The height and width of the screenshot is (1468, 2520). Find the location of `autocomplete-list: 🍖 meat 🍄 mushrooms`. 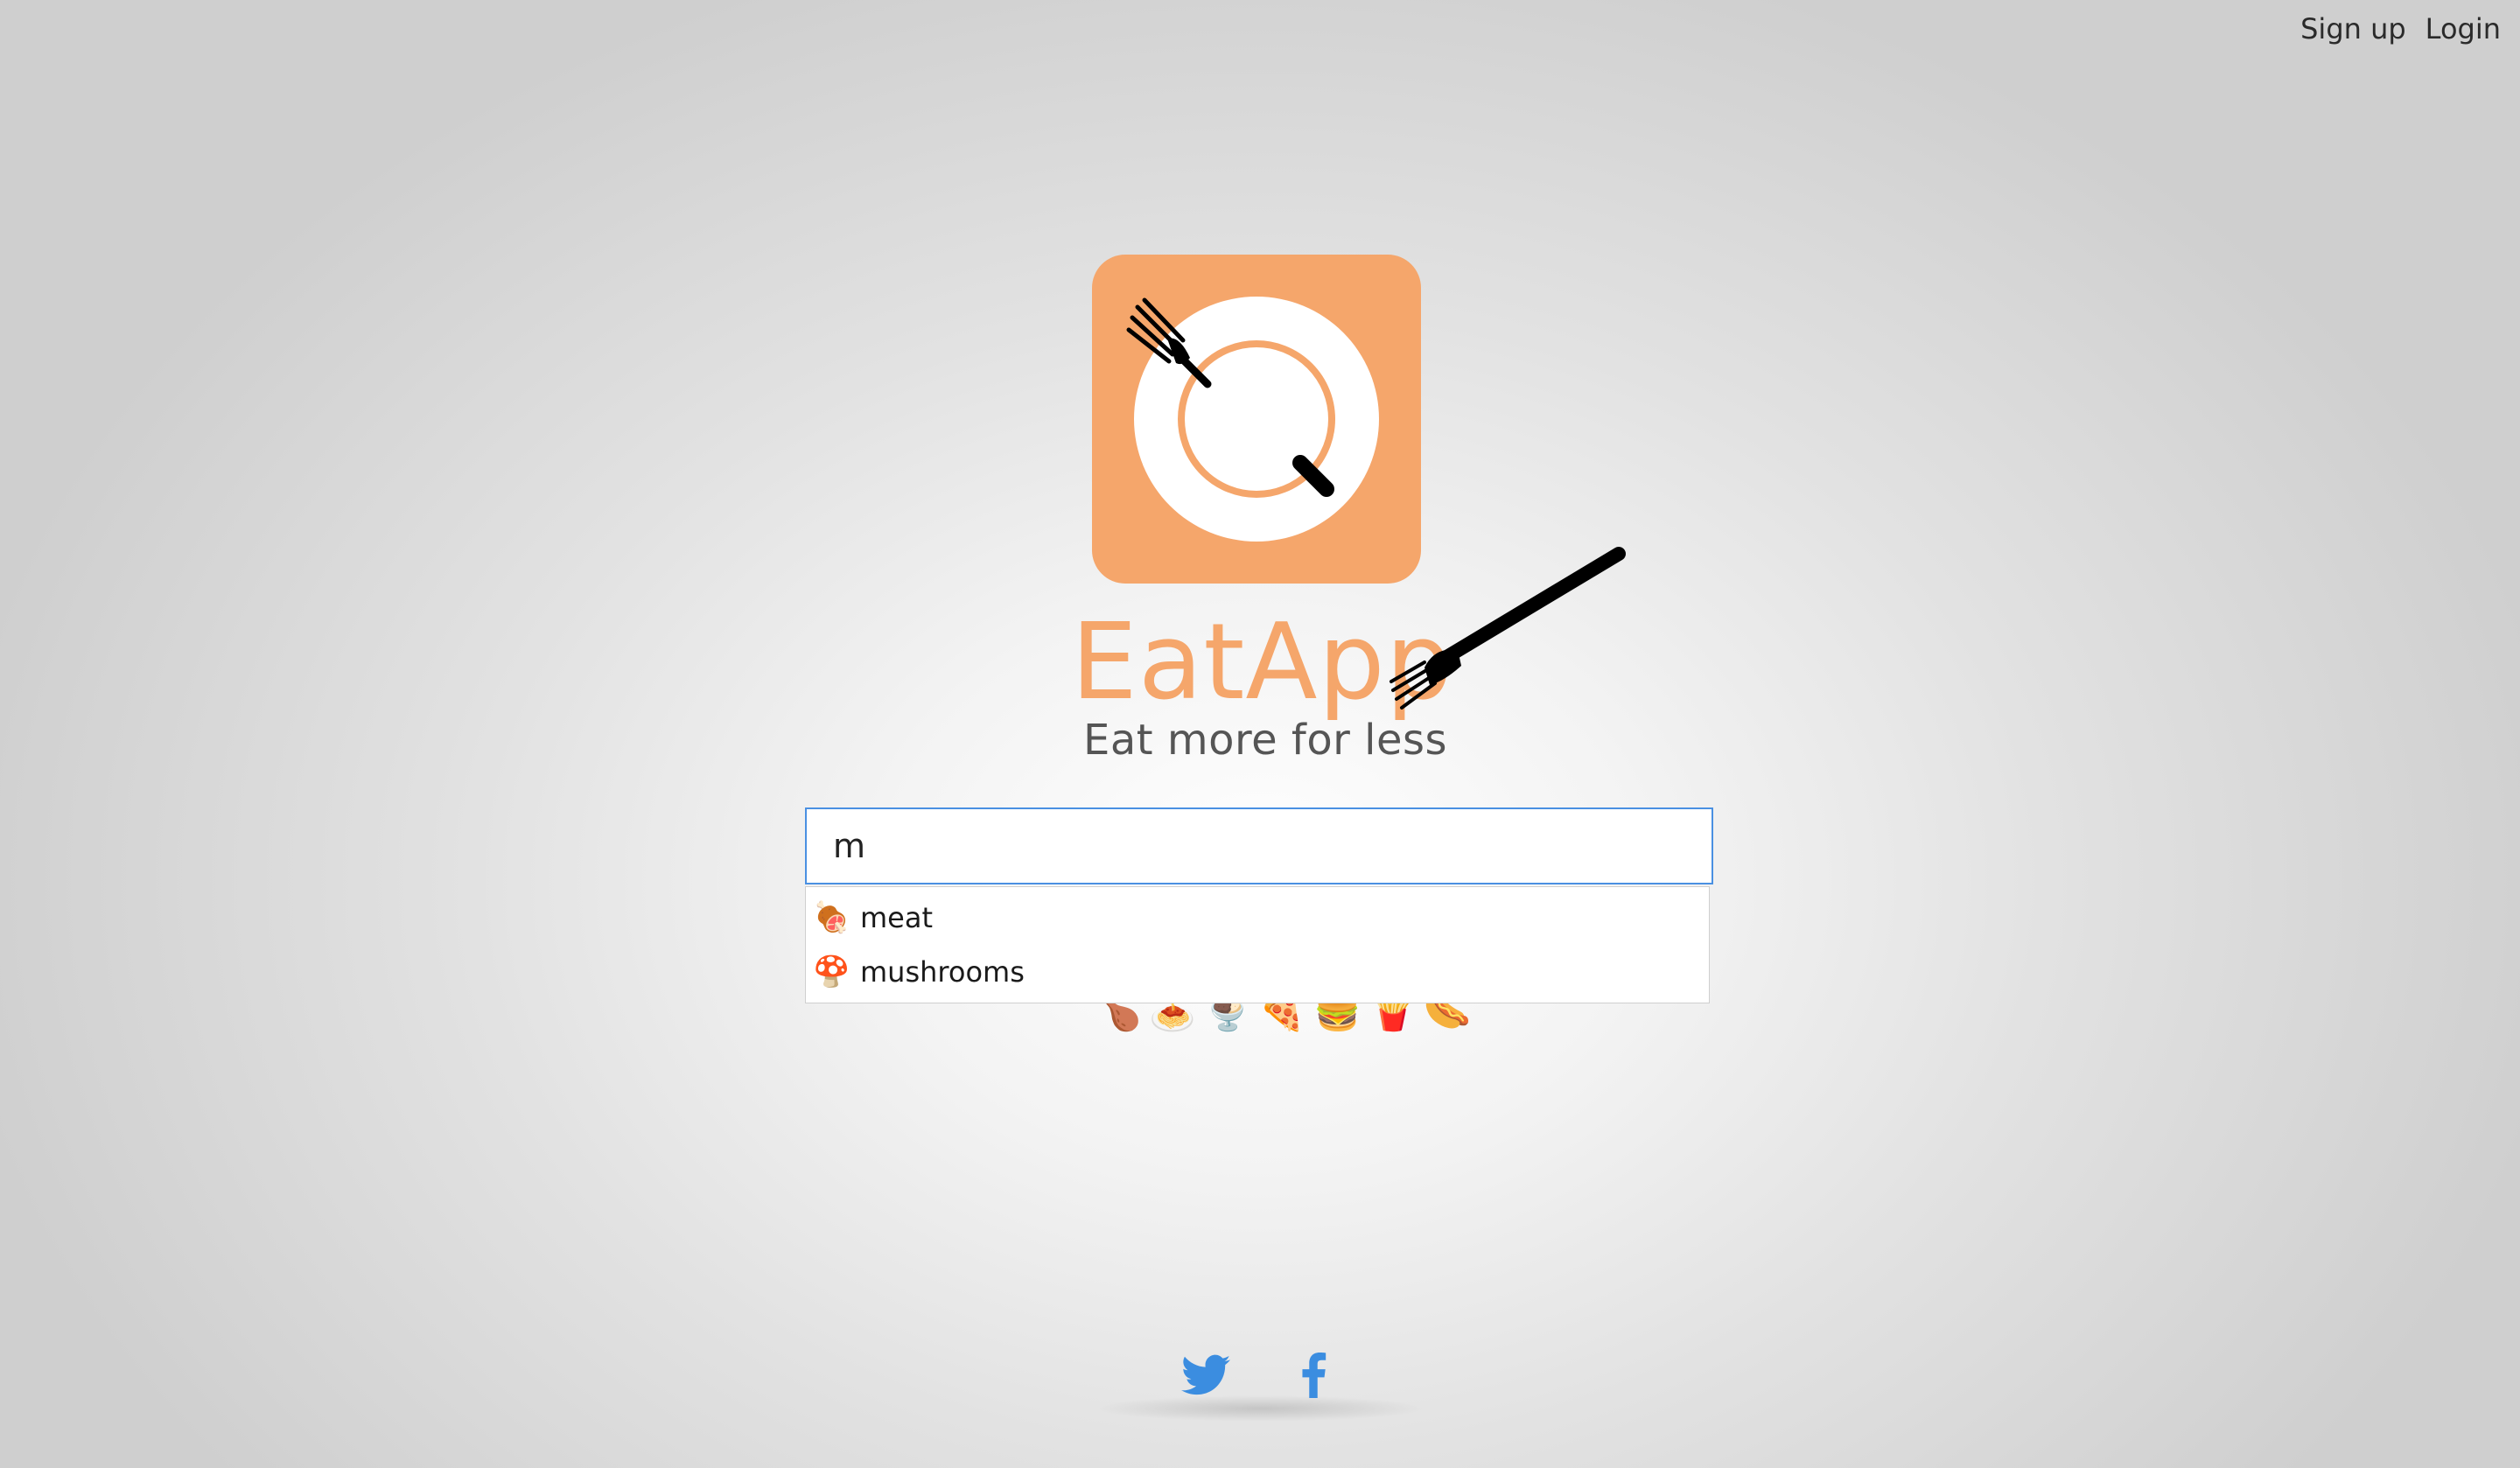

autocomplete-list: 🍖 meat 🍄 mushrooms is located at coordinates (1257, 944).